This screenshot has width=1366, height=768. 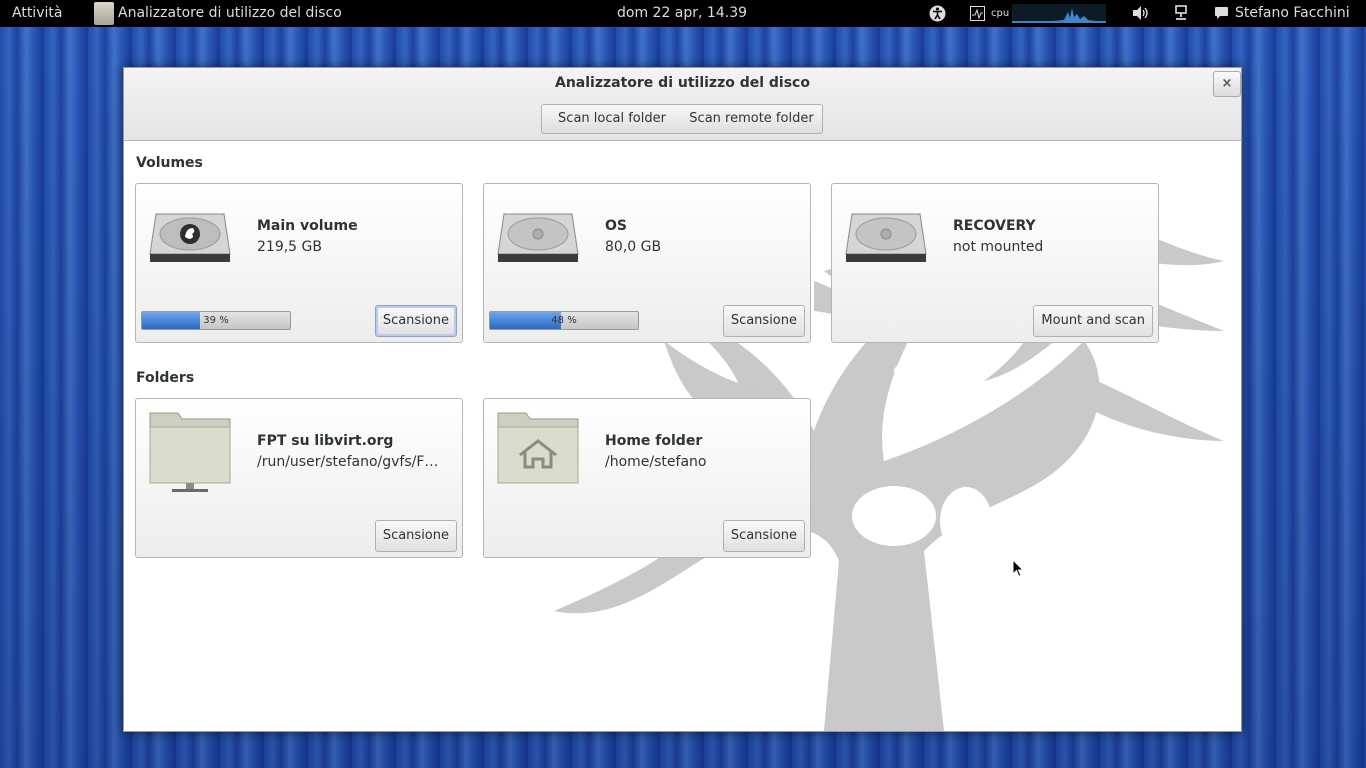 I want to click on system-monitor-icon, so click(x=977, y=13).